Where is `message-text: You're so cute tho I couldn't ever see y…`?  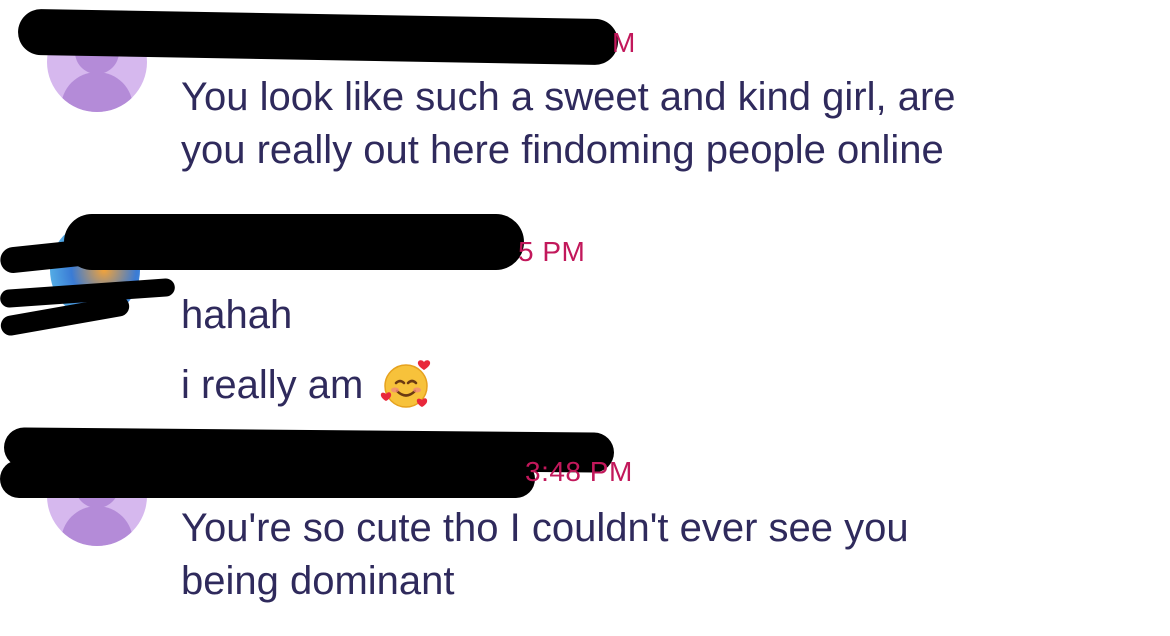 message-text: You're so cute tho I couldn't ever see y… is located at coordinates (545, 555).